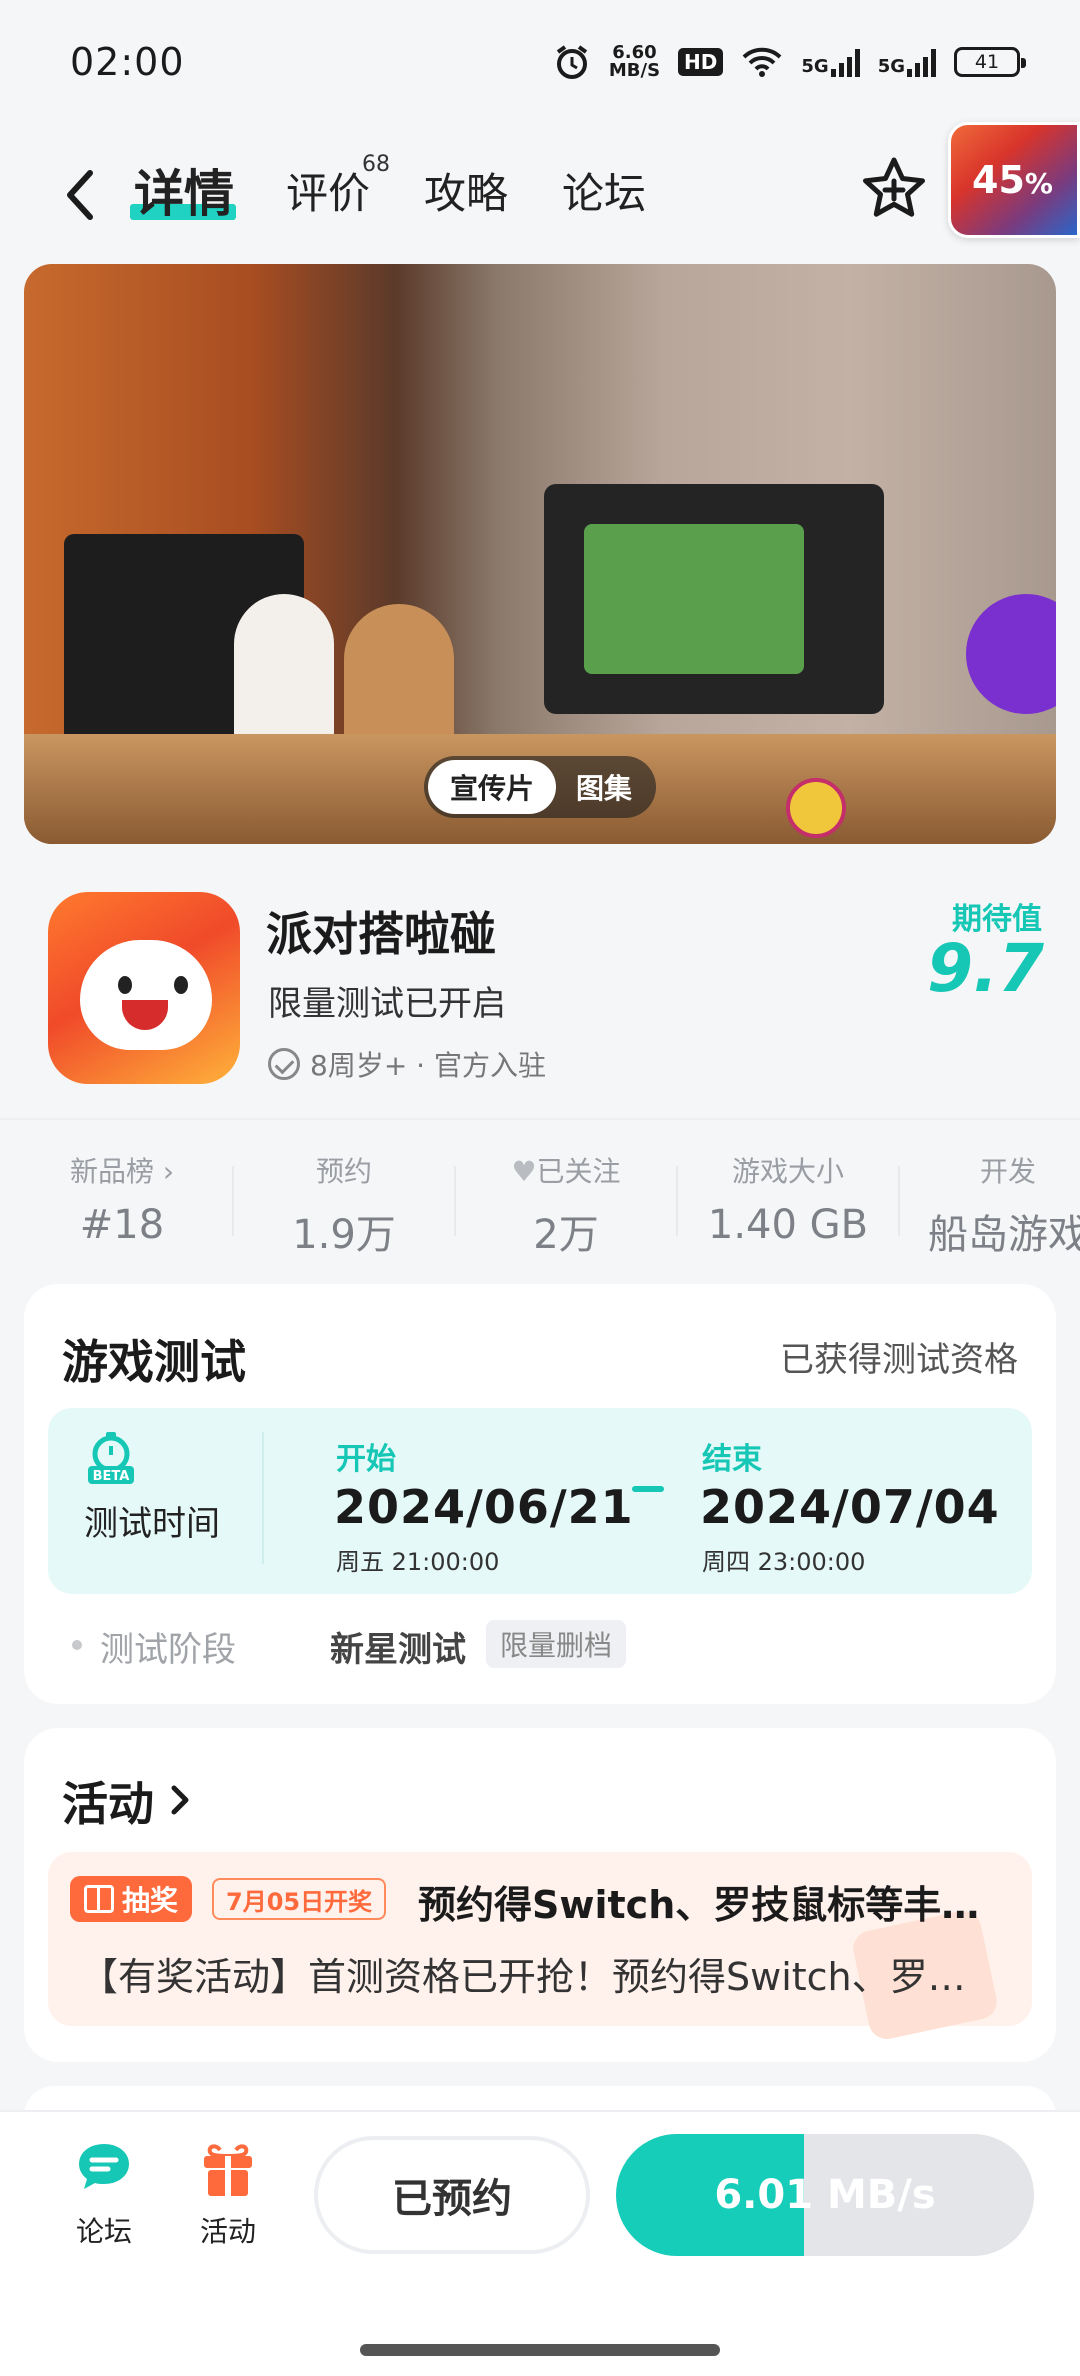 This screenshot has width=1080, height=2376. Describe the element at coordinates (694, 599) in the screenshot. I see `hero-scene-screen` at that location.